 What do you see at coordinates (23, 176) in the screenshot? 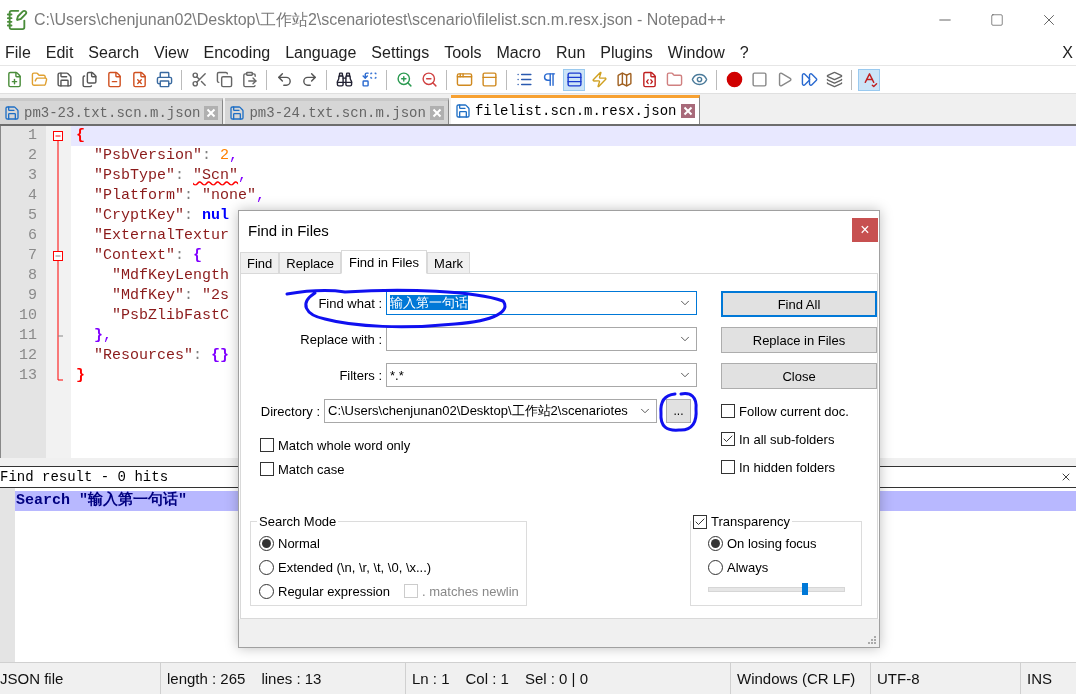
I see `line-number: 3` at bounding box center [23, 176].